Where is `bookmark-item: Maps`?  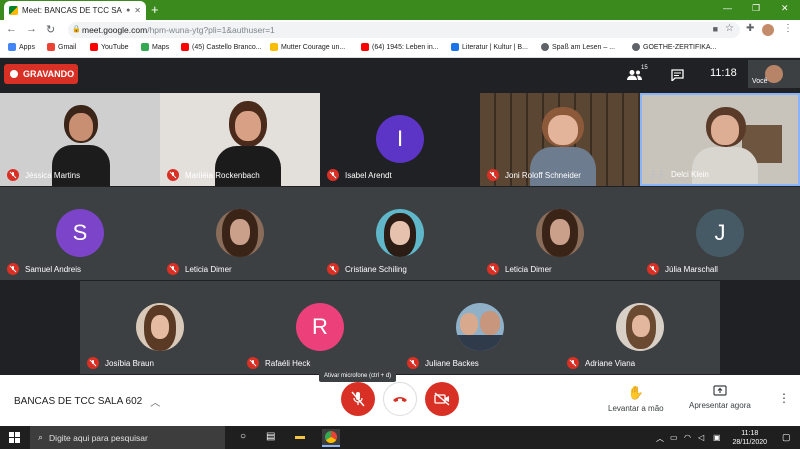 bookmark-item: Maps is located at coordinates (155, 47).